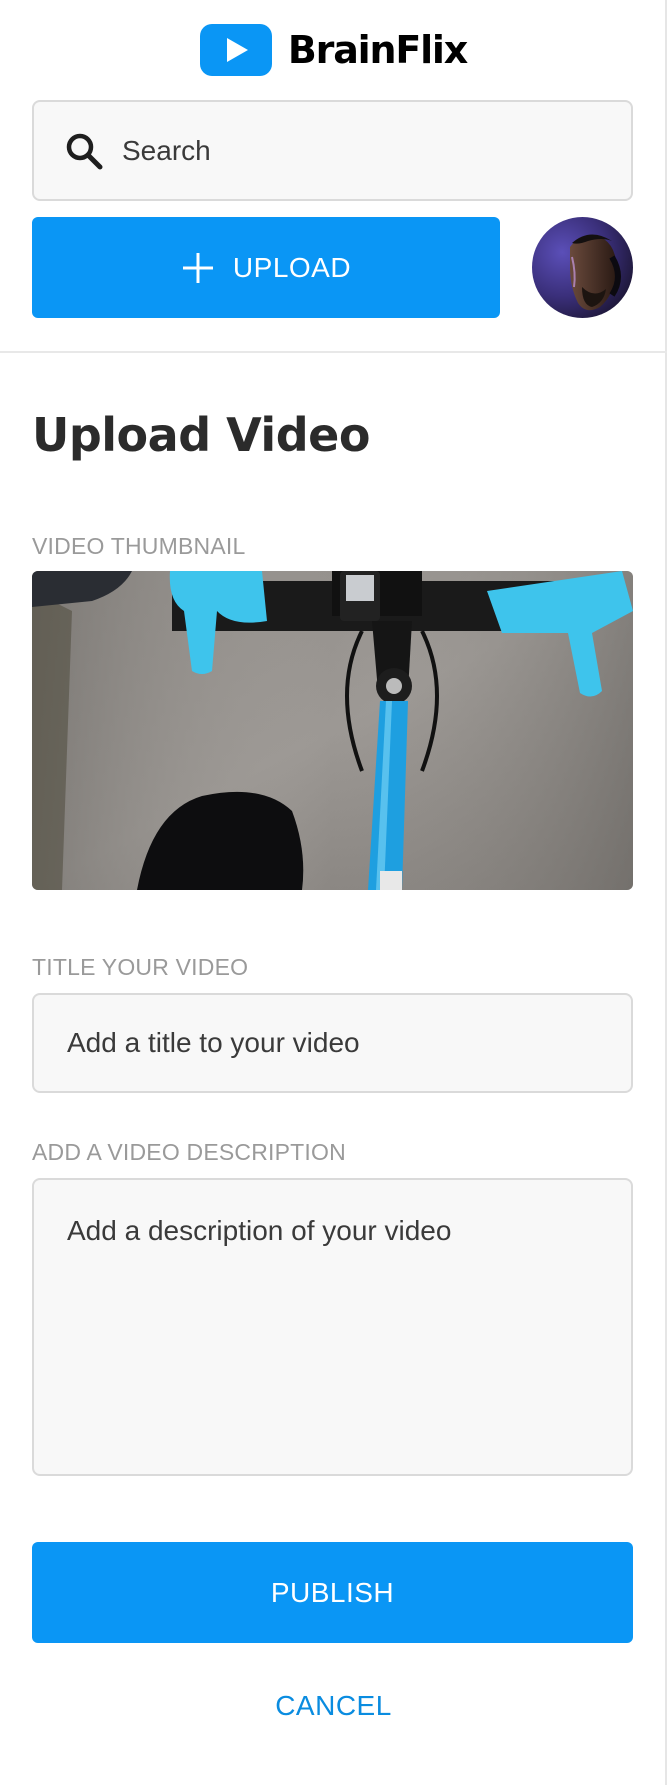 The width and height of the screenshot is (667, 1785). What do you see at coordinates (362, 150) in the screenshot?
I see `search-input` at bounding box center [362, 150].